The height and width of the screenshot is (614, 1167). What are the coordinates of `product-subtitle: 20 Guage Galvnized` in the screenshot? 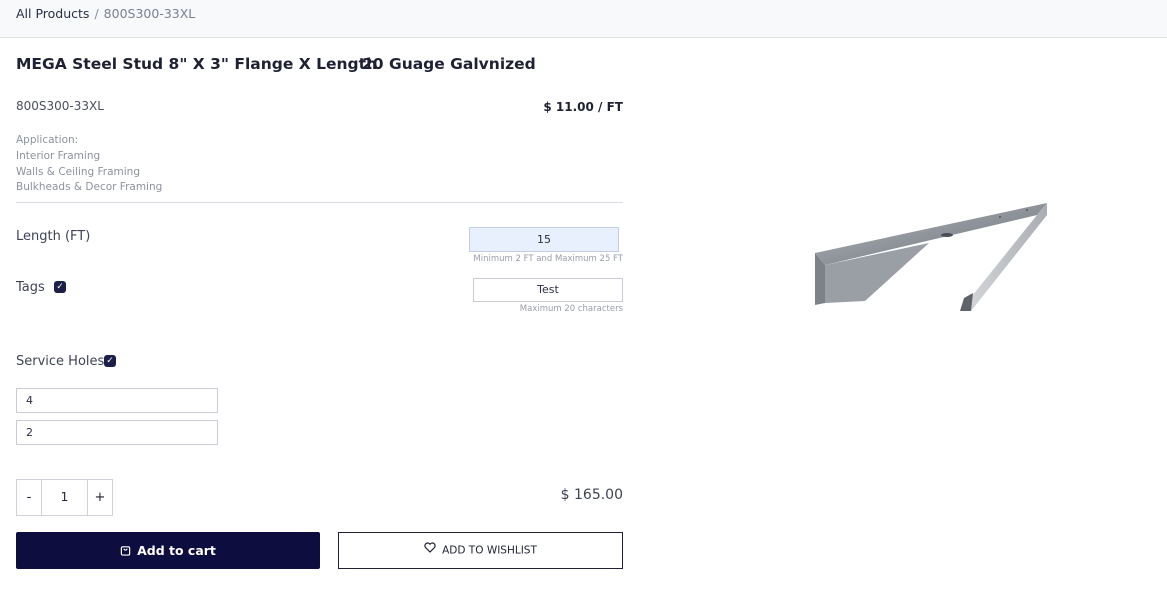 It's located at (449, 64).